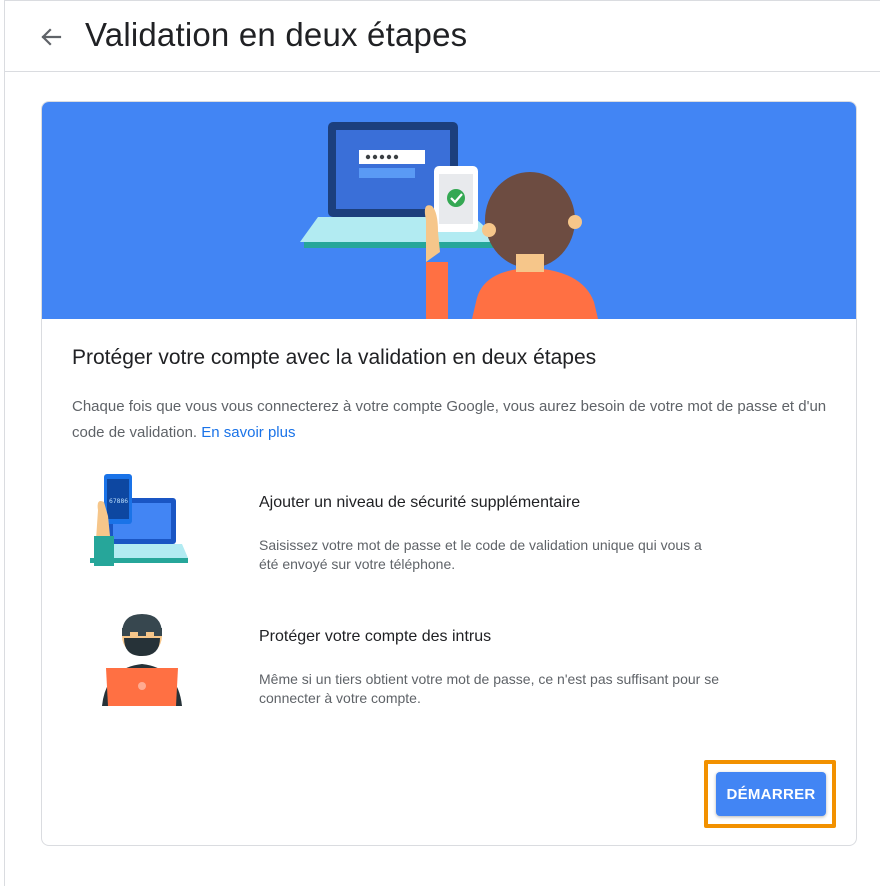  I want to click on learn-more-link: En savoir plus, so click(248, 432).